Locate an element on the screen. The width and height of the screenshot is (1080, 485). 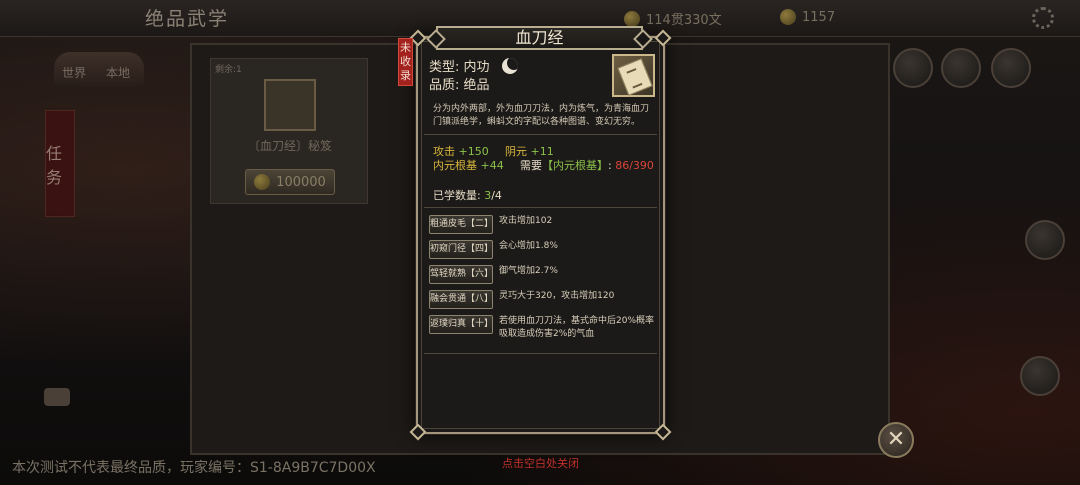
type-row: 类型: 内功 is located at coordinates (459, 65).